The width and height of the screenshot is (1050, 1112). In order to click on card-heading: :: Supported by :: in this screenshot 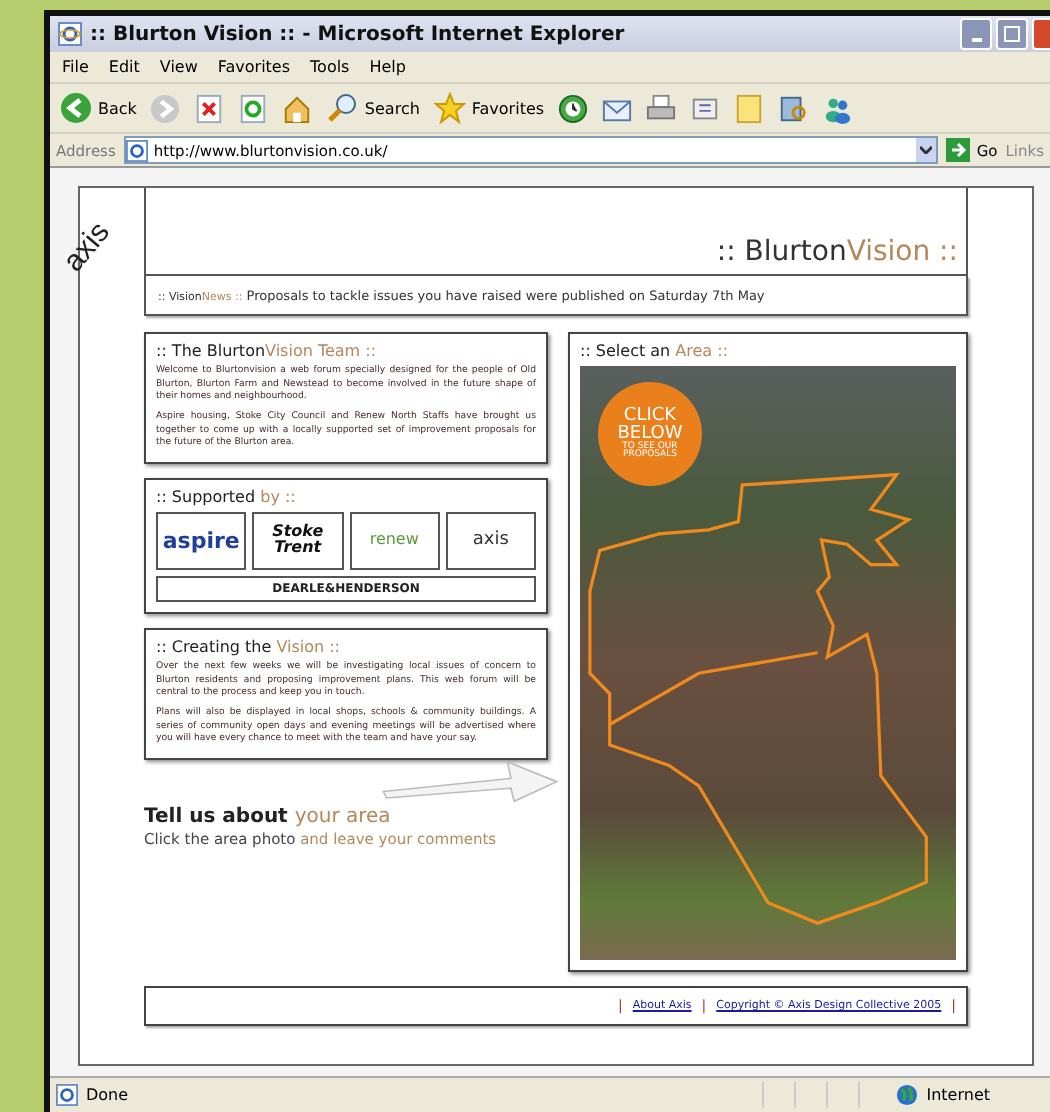, I will do `click(227, 496)`.